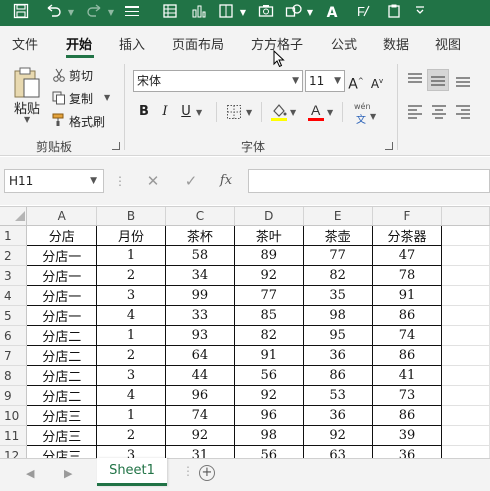 This screenshot has width=490, height=491. I want to click on sheet-tab-sheet1: Sheet1, so click(132, 472).